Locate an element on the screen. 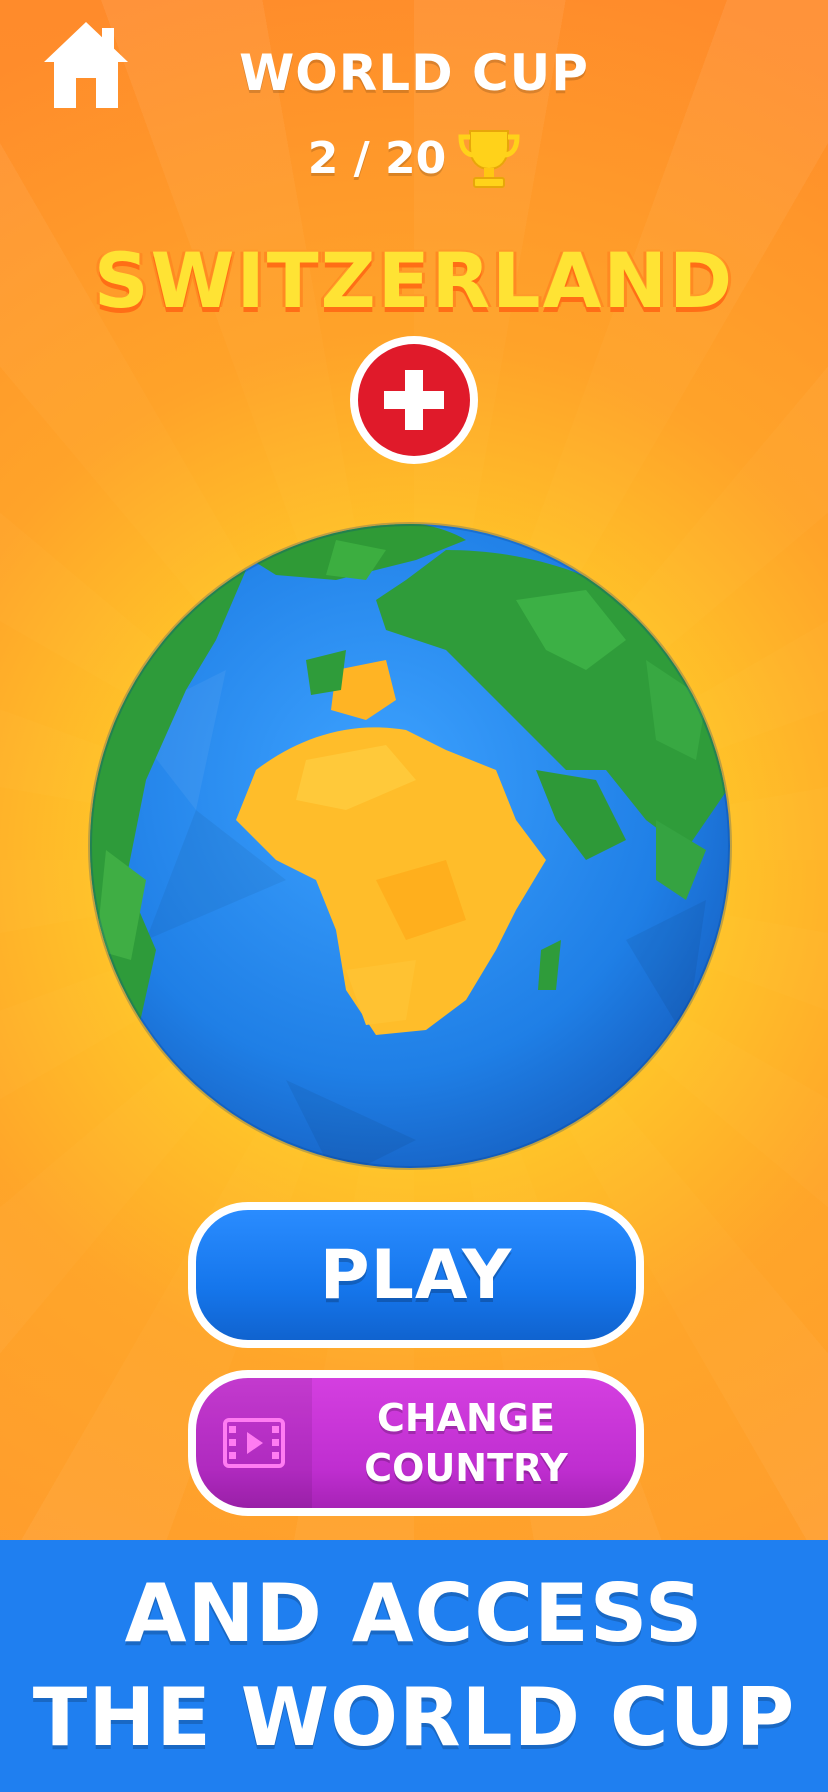  video-ad-section is located at coordinates (254, 1443).